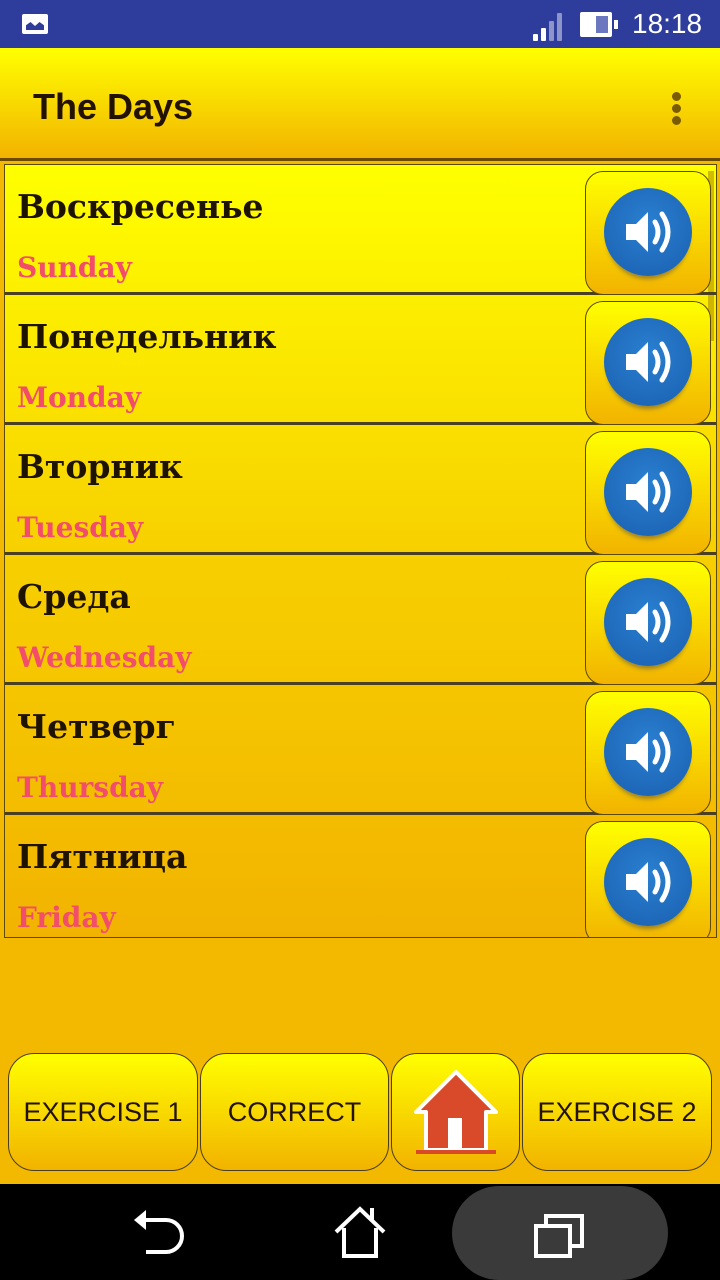  What do you see at coordinates (147, 336) in the screenshot?
I see `russian-word: Понедельник` at bounding box center [147, 336].